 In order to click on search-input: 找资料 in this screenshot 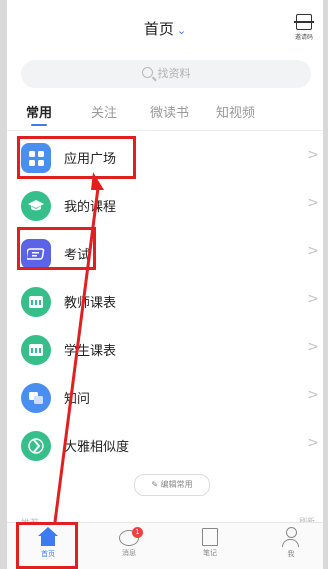, I will do `click(166, 74)`.